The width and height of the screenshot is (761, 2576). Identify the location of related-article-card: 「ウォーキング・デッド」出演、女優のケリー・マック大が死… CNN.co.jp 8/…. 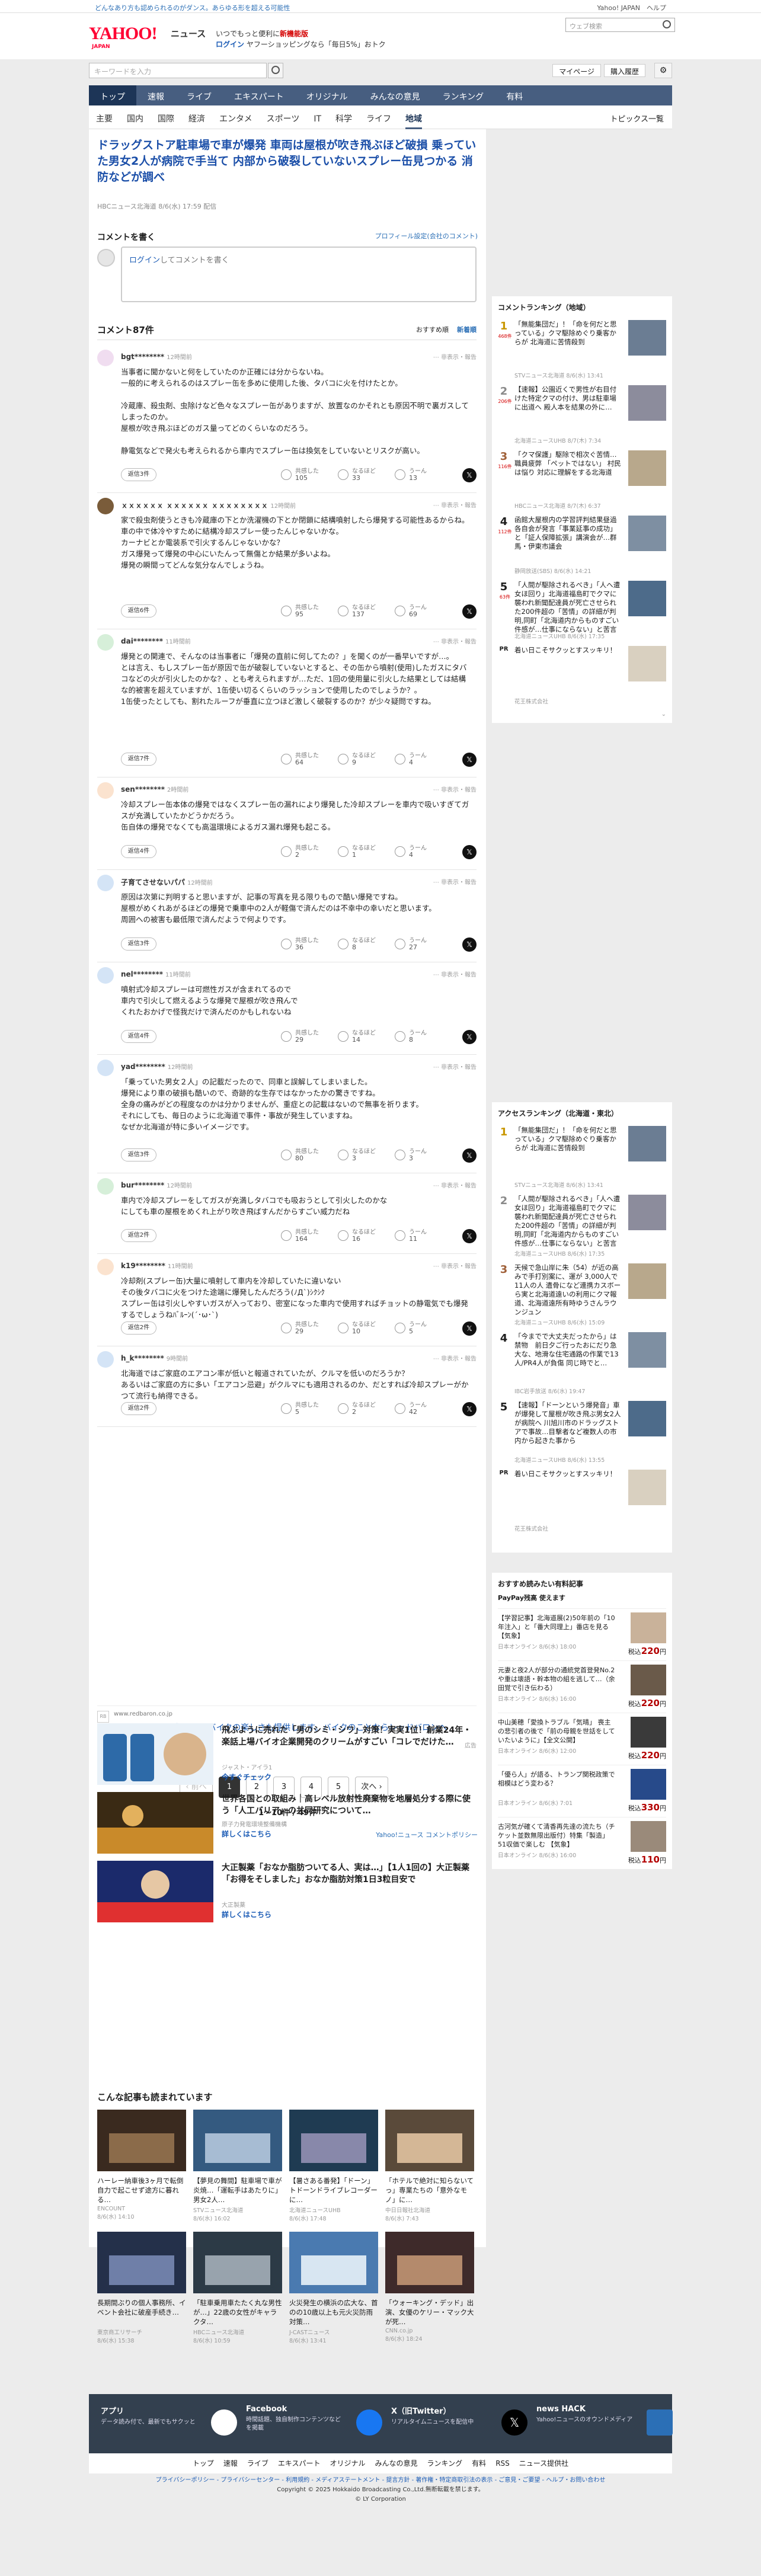
(429, 2288).